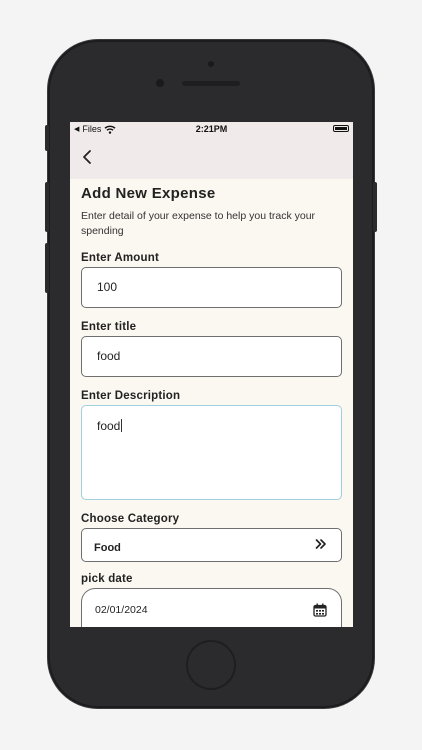 Image resolution: width=422 pixels, height=750 pixels. Describe the element at coordinates (211, 64) in the screenshot. I see `proximity-sensor` at that location.